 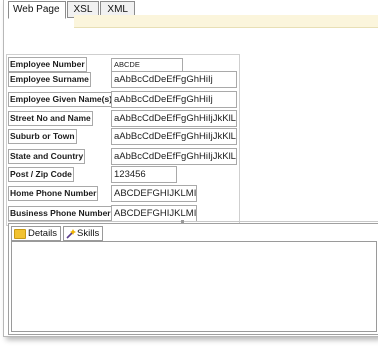 I want to click on tab-details: Details, so click(x=36, y=233).